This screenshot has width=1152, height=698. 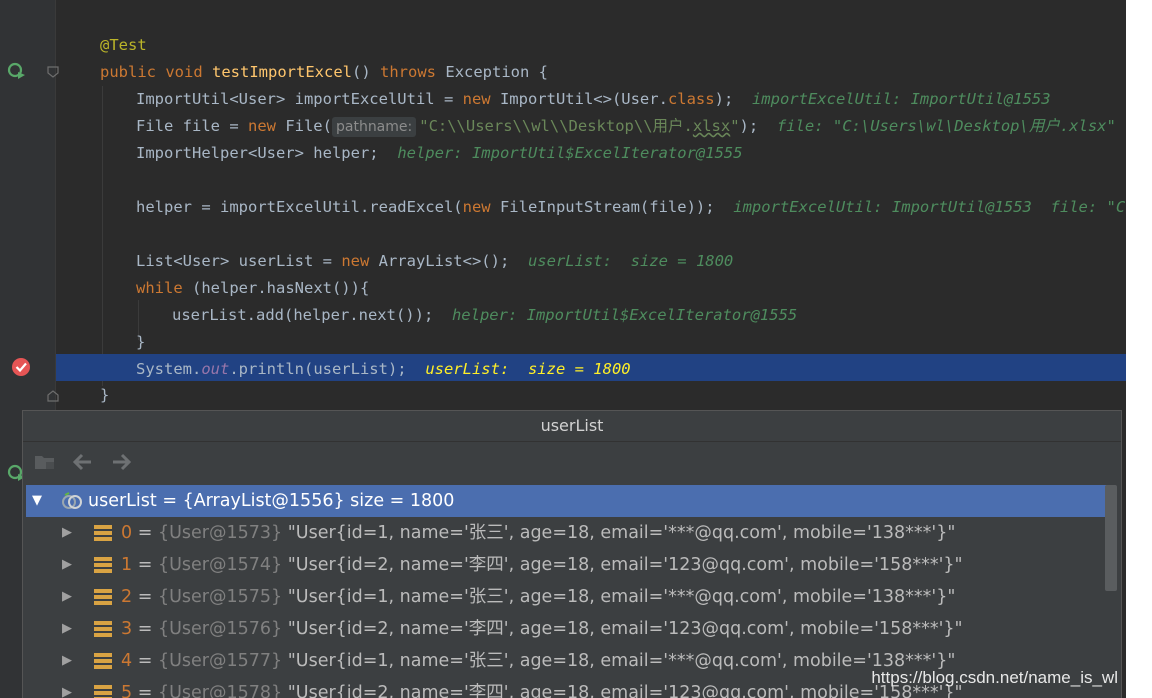 What do you see at coordinates (102, 236) in the screenshot?
I see `indent-guide` at bounding box center [102, 236].